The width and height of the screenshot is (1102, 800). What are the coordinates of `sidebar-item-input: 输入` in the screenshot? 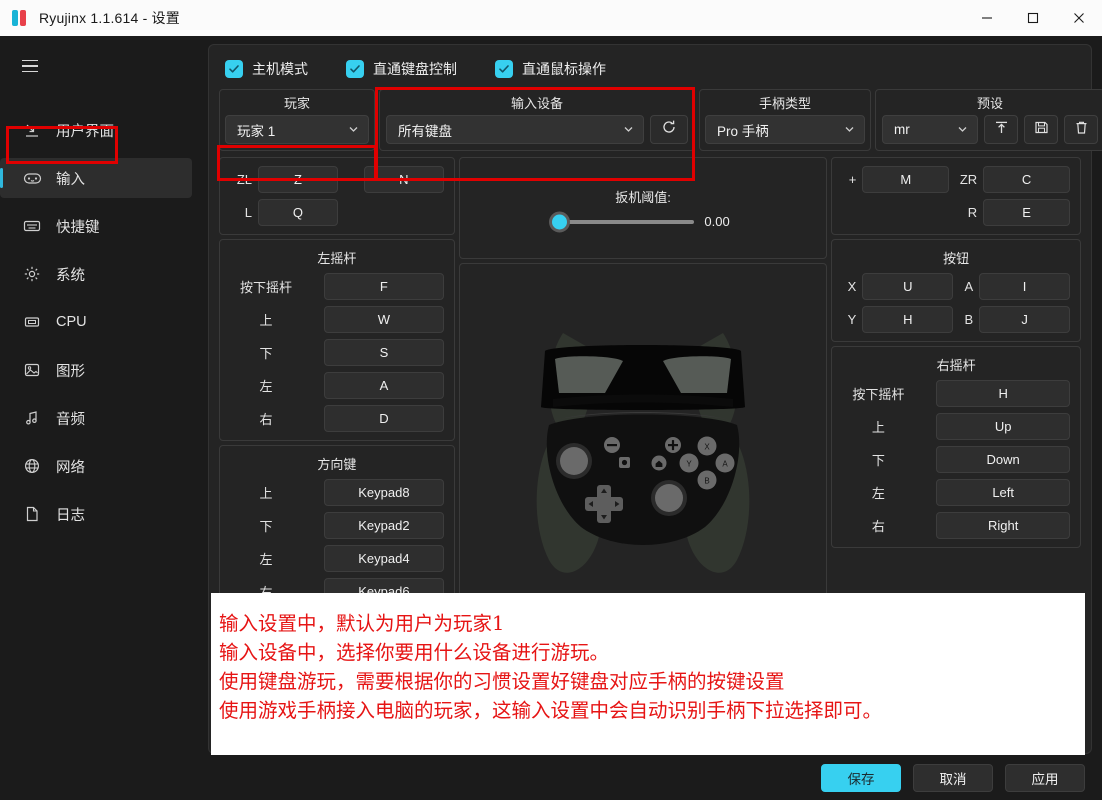 It's located at (96, 178).